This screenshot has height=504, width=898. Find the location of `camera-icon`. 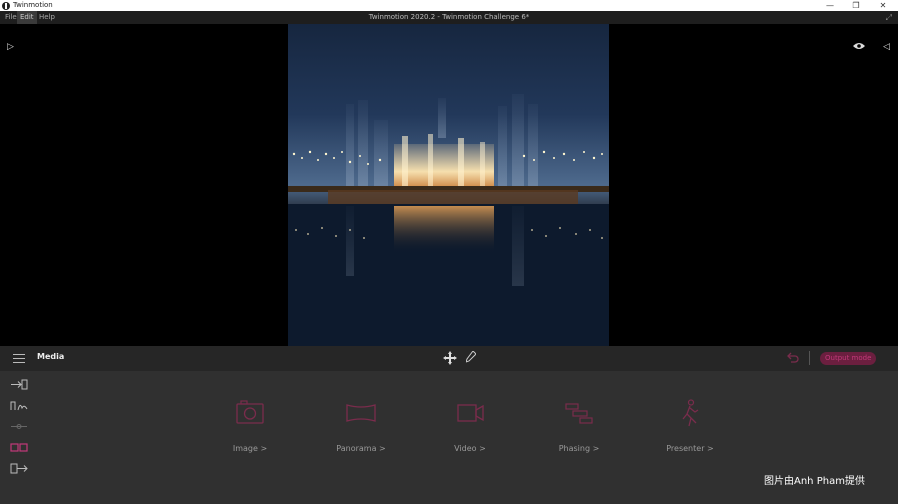

camera-icon is located at coordinates (250, 412).